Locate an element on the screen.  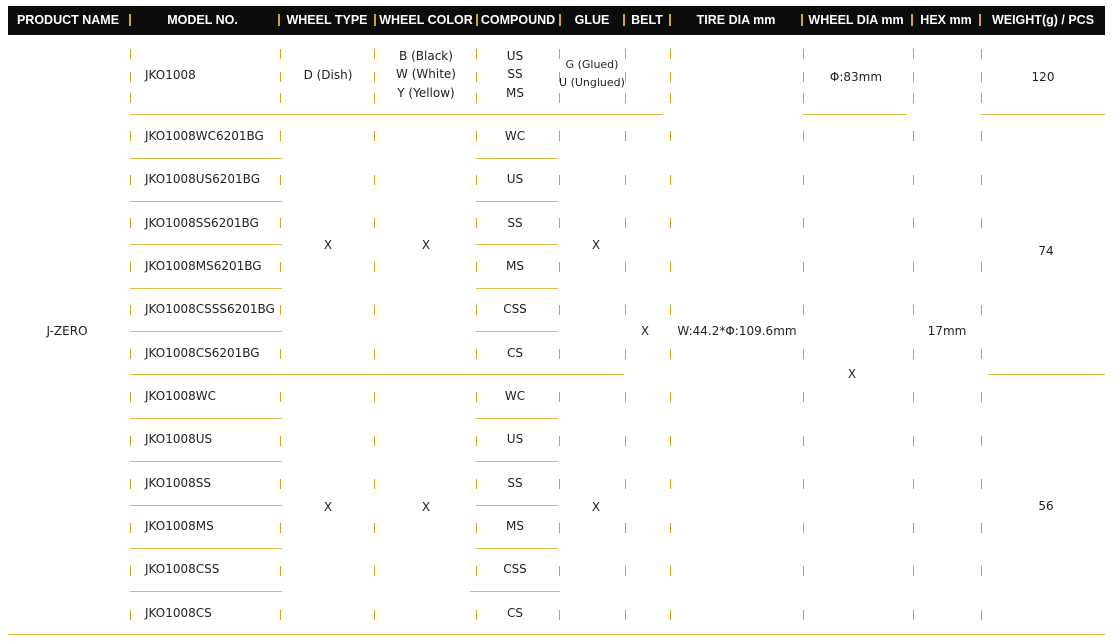
glue-cell: X is located at coordinates (596, 507).